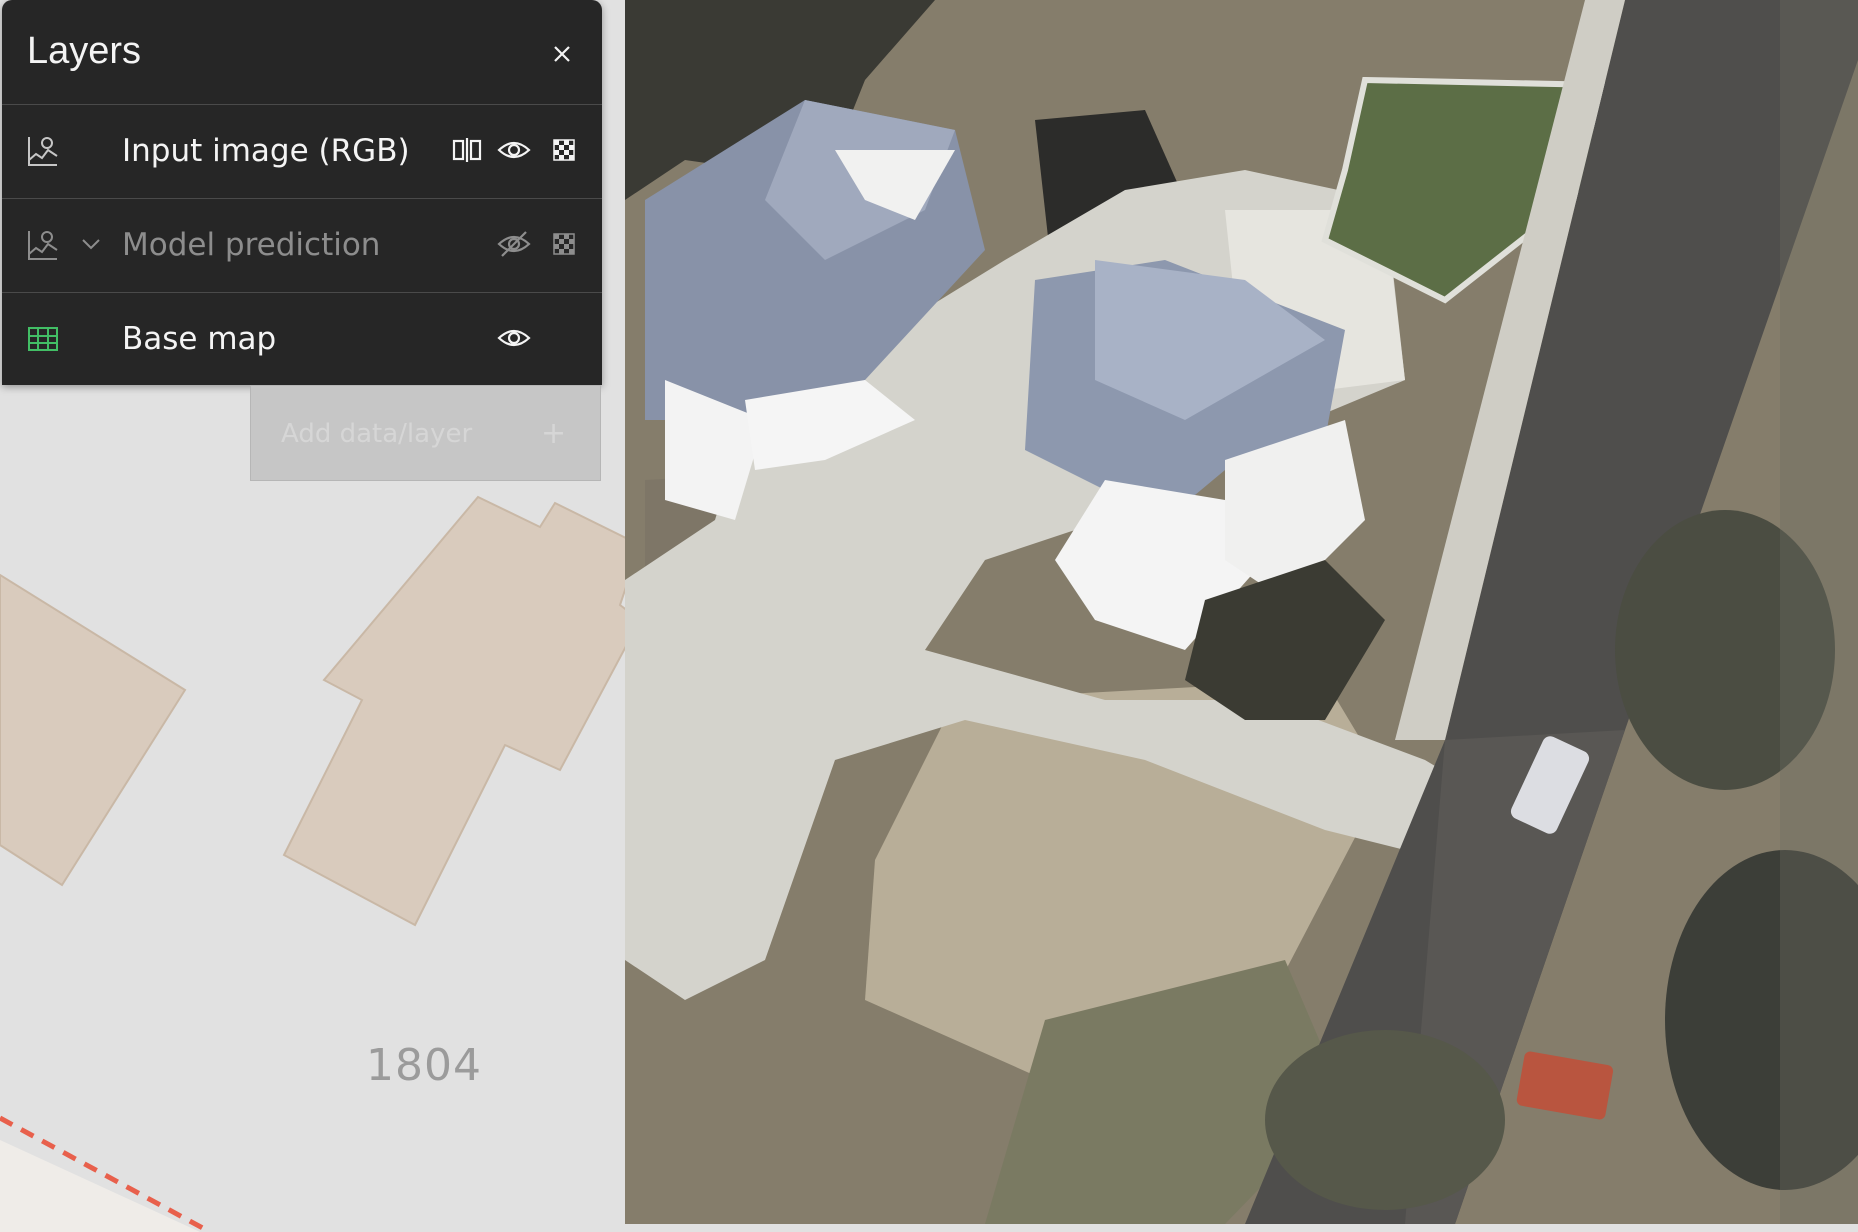 The width and height of the screenshot is (1858, 1232). Describe the element at coordinates (302, 52) in the screenshot. I see `layers-panel-header: Layers` at that location.